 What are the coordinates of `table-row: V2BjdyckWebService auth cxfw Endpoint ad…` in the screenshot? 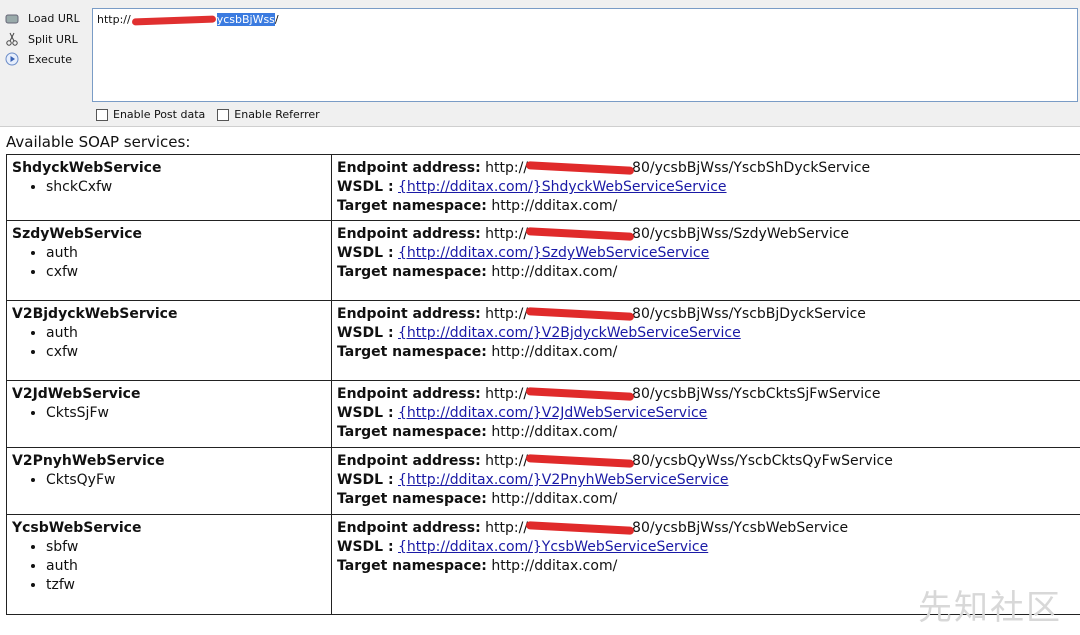 It's located at (543, 340).